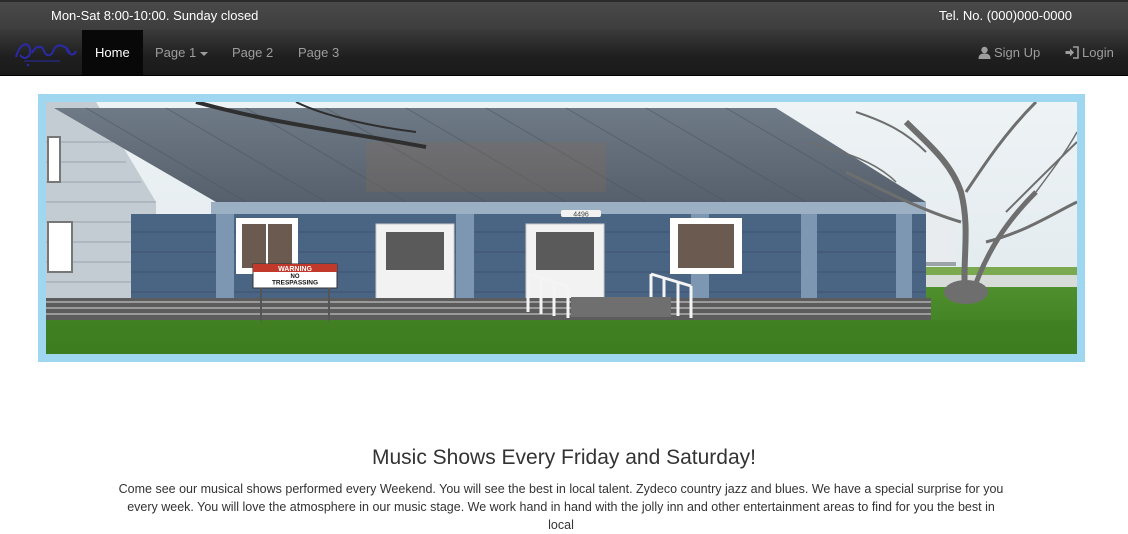 The image size is (1128, 534). I want to click on nav-page-1-label: Page 1, so click(176, 52).